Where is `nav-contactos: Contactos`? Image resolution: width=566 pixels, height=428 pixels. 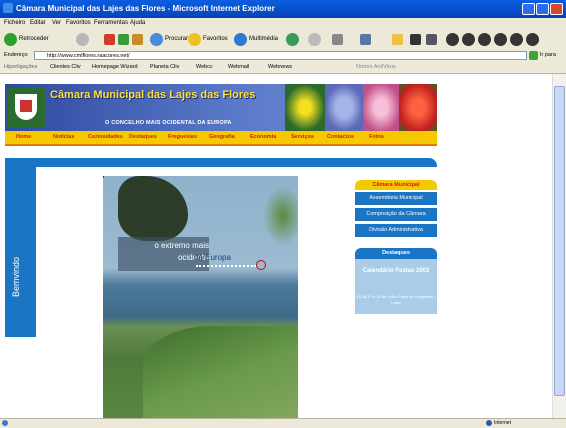
nav-contactos: Contactos is located at coordinates (340, 137).